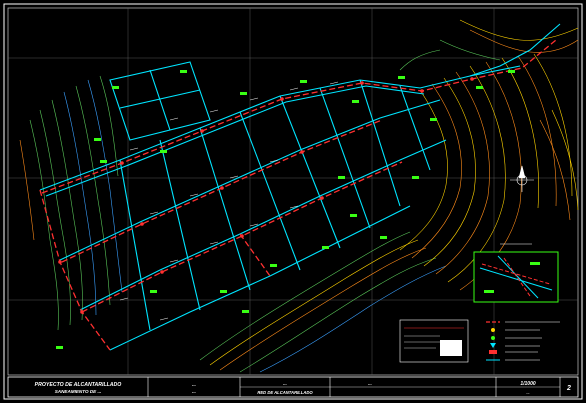 This screenshot has width=586, height=403. I want to click on contour-lines-lower, so click(323, 302).